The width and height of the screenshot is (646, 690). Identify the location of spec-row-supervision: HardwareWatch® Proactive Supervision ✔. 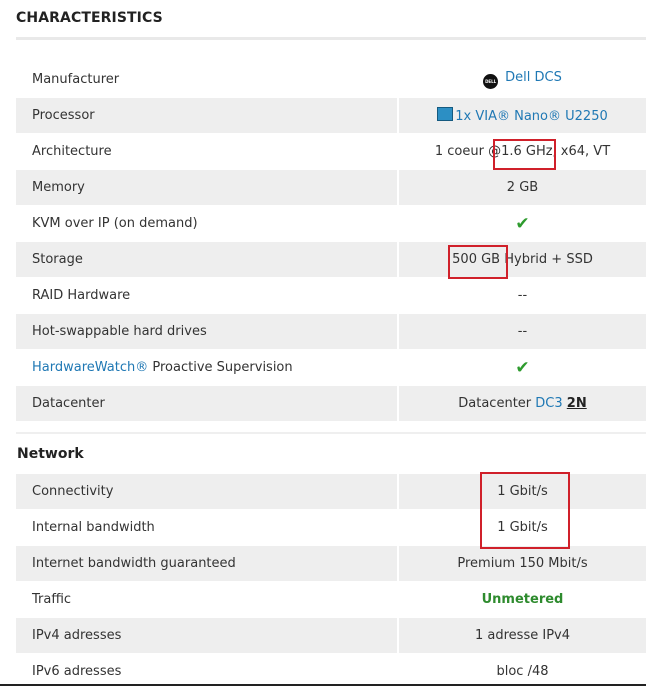
(331, 368).